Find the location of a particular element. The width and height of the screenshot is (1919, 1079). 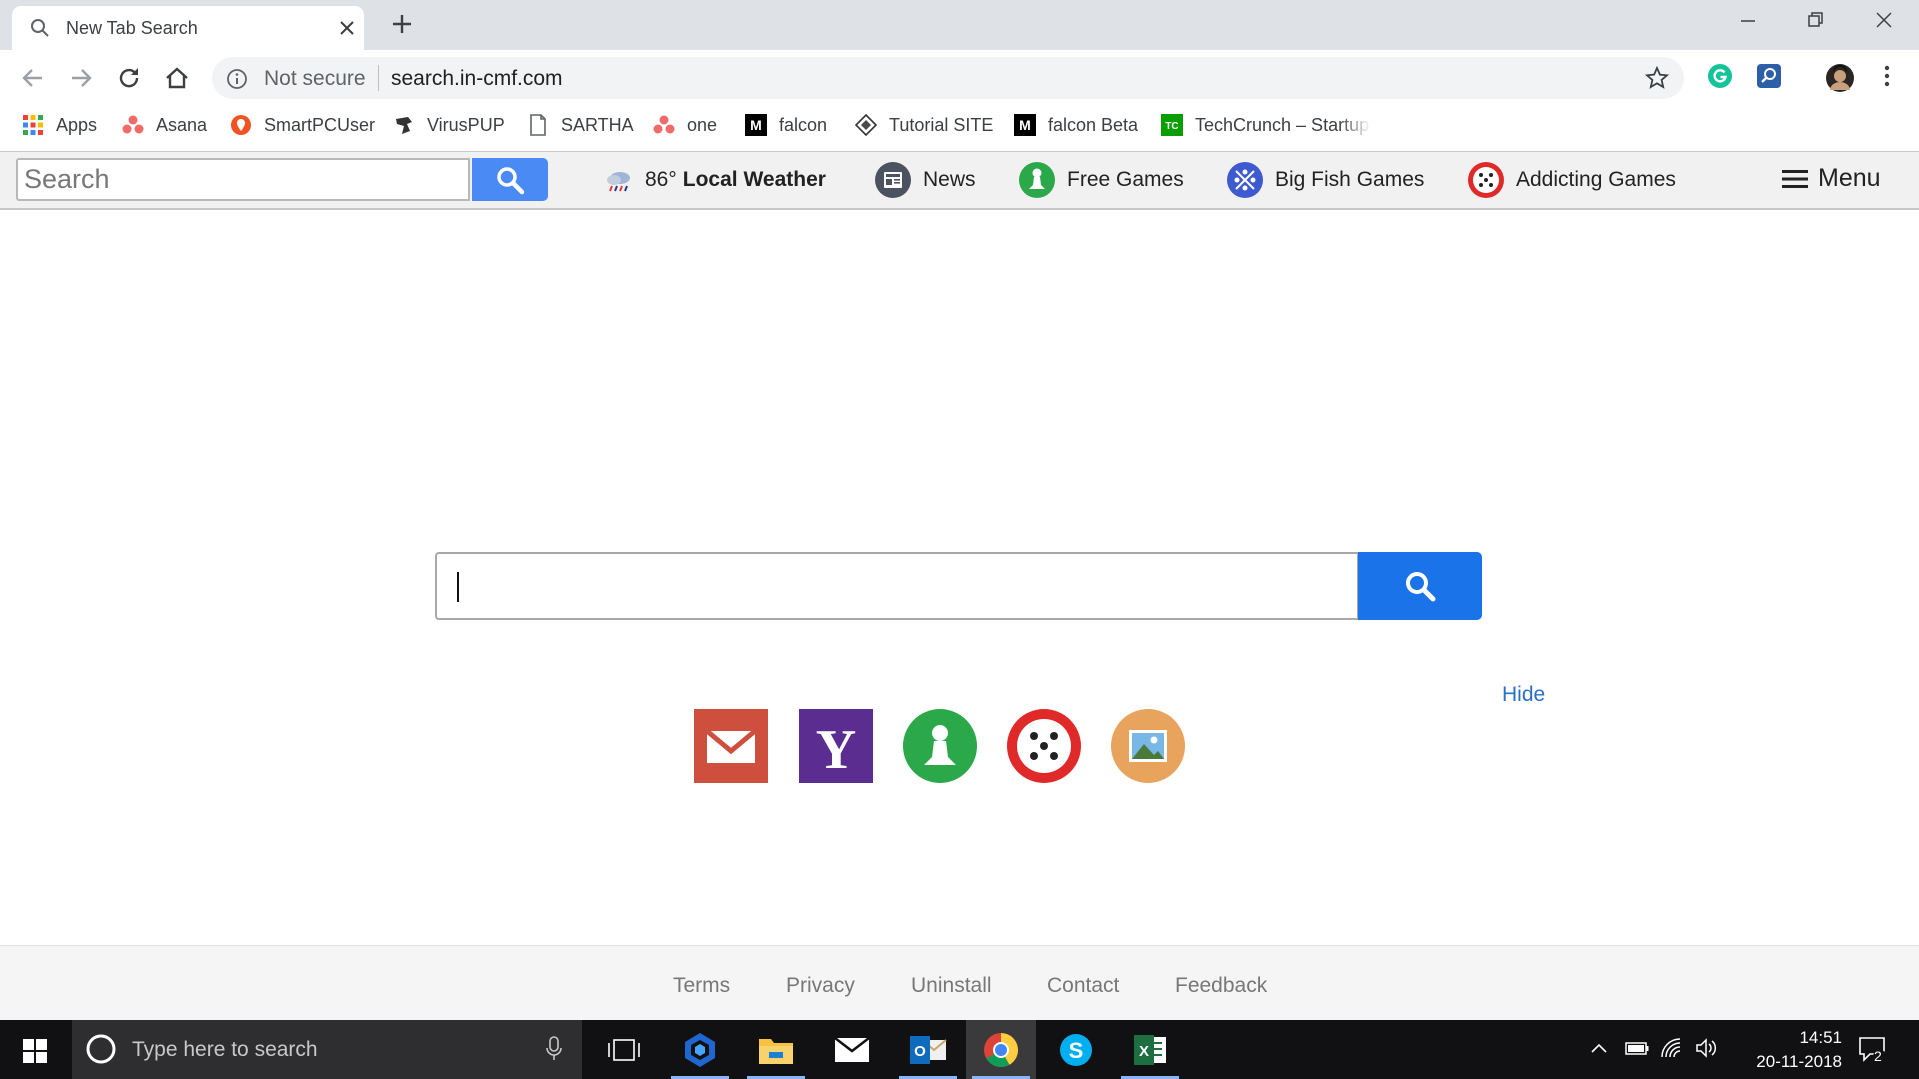

chrome-taskbar-icon is located at coordinates (1001, 1049).